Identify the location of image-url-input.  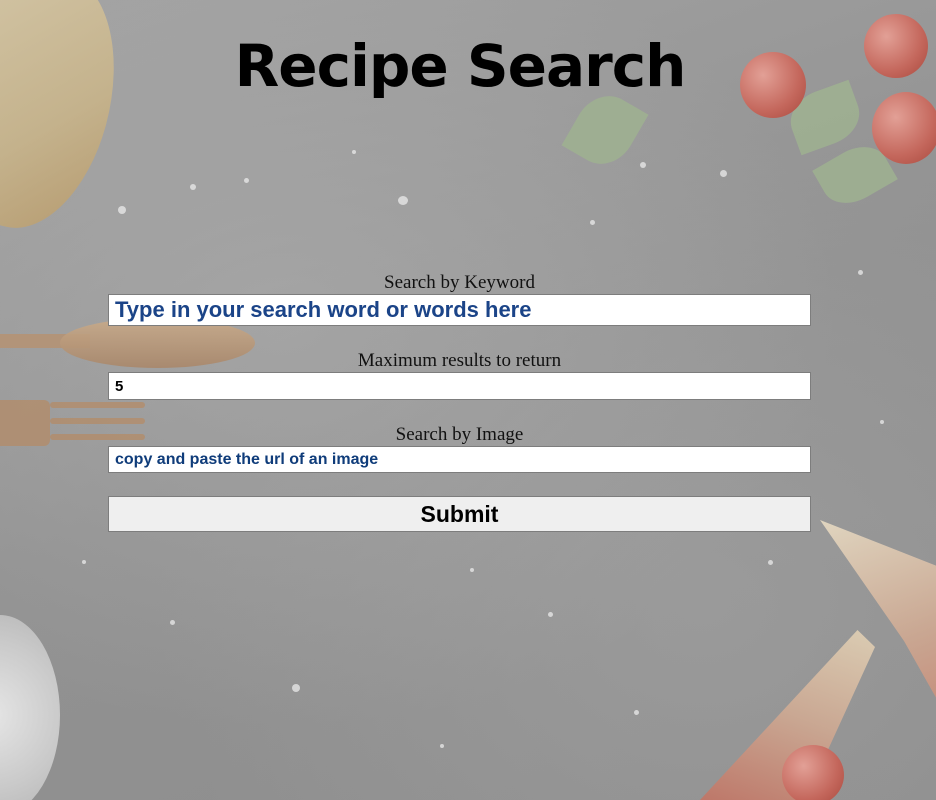
(459, 459).